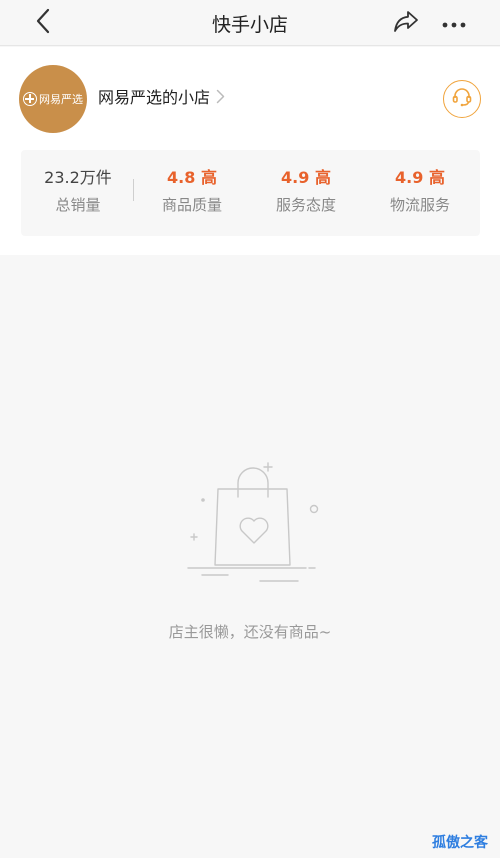 This screenshot has width=500, height=858. What do you see at coordinates (133, 190) in the screenshot?
I see `stats-divider` at bounding box center [133, 190].